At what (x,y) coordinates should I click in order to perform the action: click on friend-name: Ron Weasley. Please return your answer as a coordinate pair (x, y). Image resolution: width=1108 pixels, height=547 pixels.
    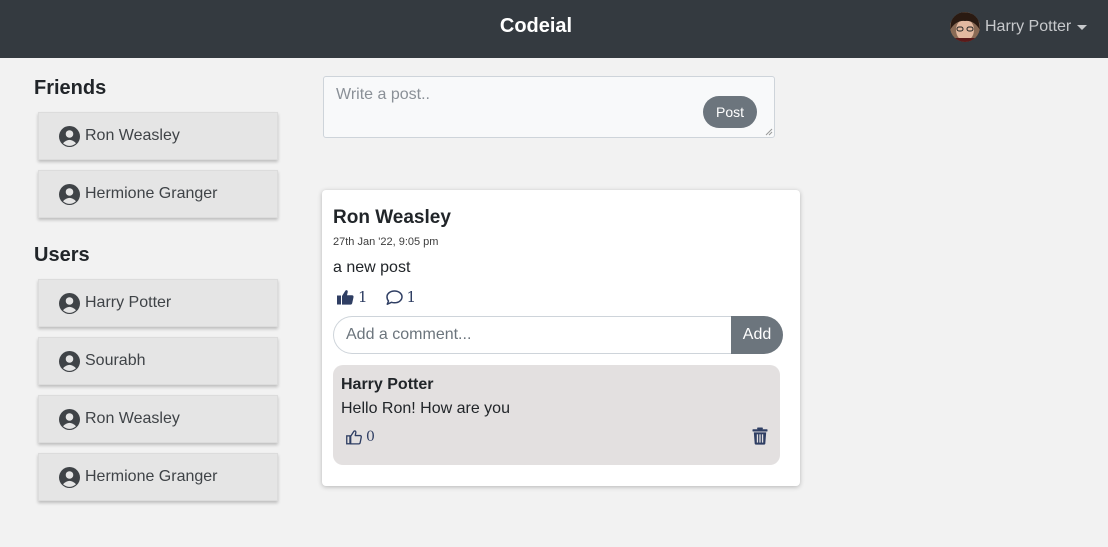
    Looking at the image, I should click on (132, 135).